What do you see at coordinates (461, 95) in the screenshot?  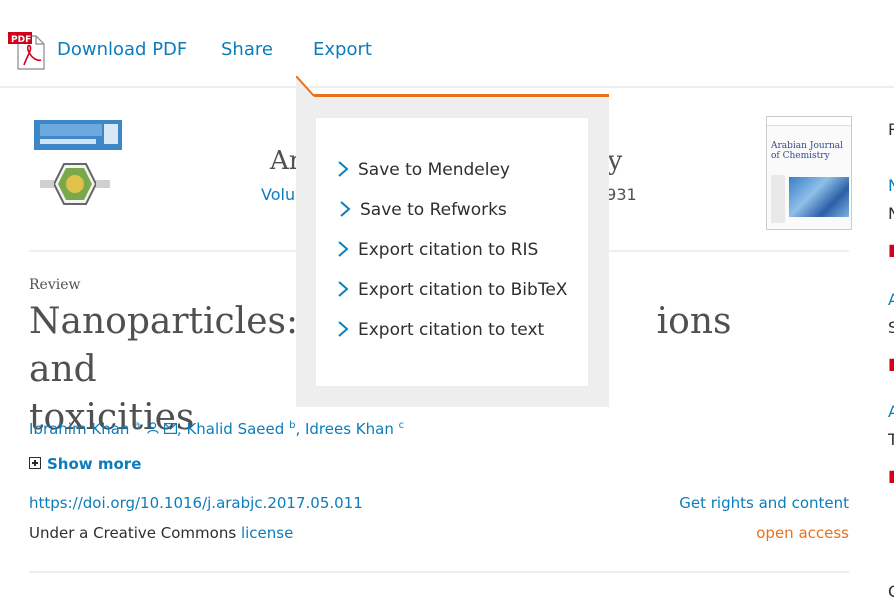 I see `dropdown-accent-bar` at bounding box center [461, 95].